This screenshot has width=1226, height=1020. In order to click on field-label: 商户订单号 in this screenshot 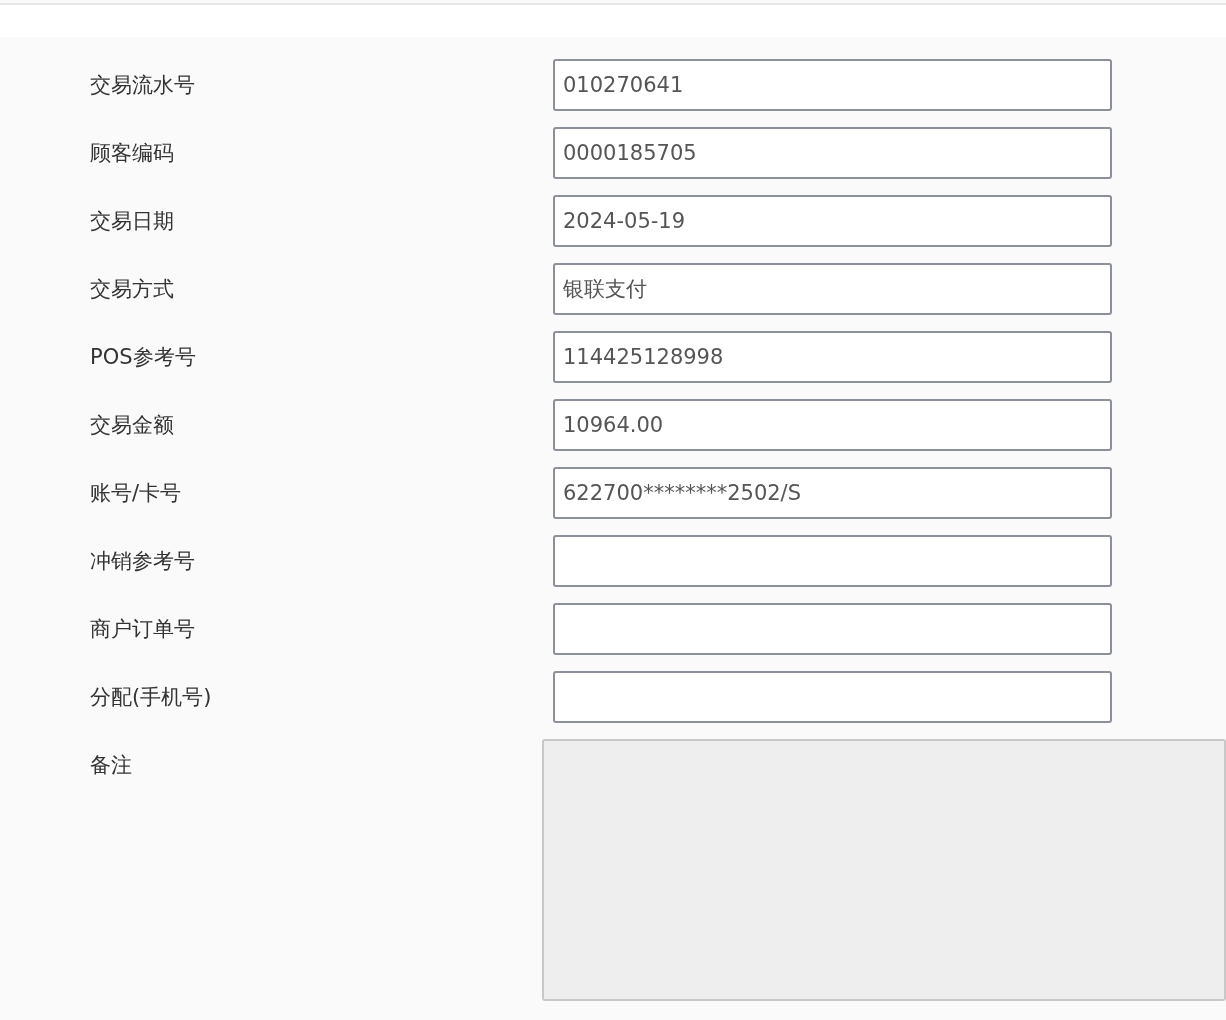, I will do `click(142, 629)`.